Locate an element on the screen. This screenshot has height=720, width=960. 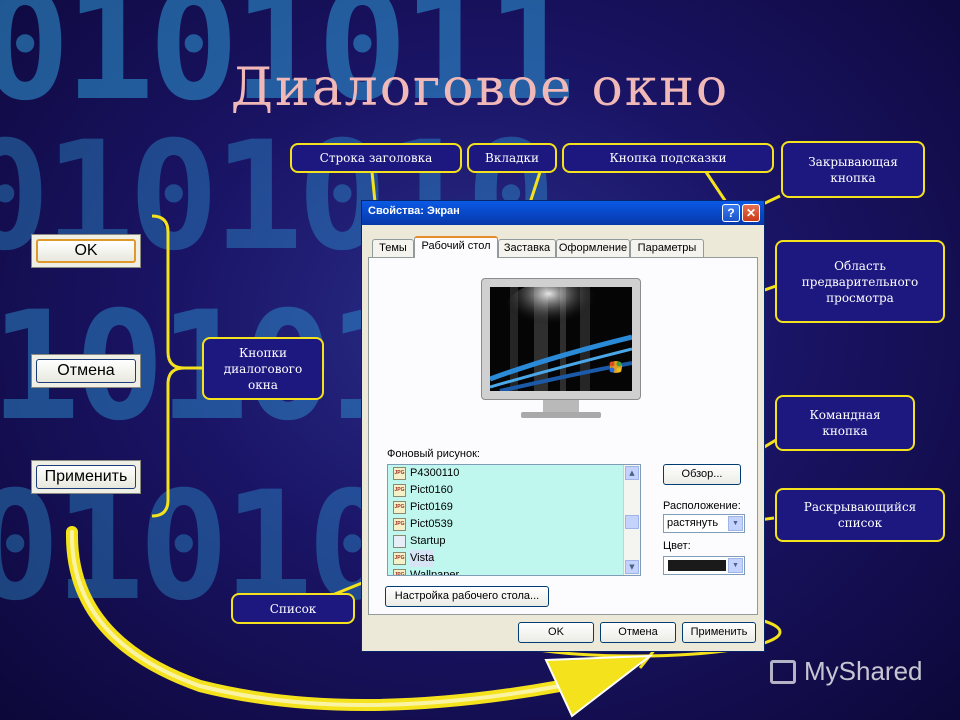
list-item: JPG Pict0169 is located at coordinates (423, 507).